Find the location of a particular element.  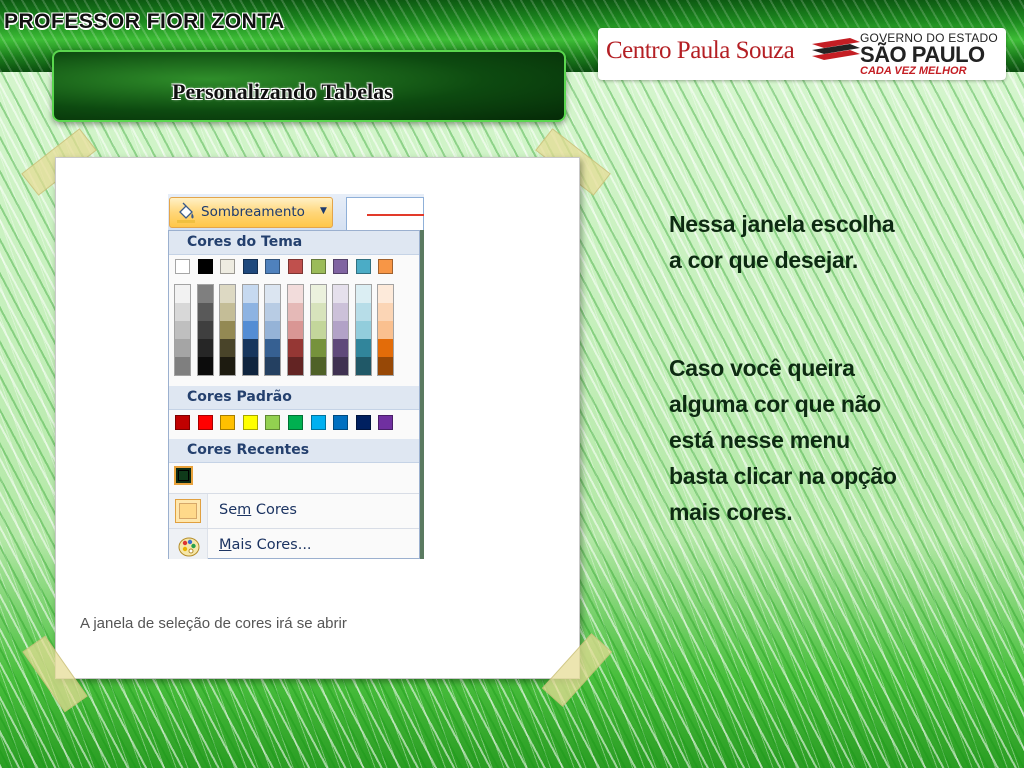

sao-paulo-emblem-icon is located at coordinates (836, 49).